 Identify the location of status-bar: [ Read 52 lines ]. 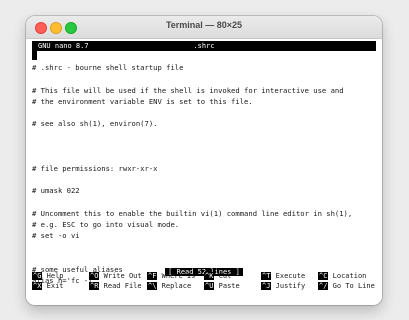
(204, 267).